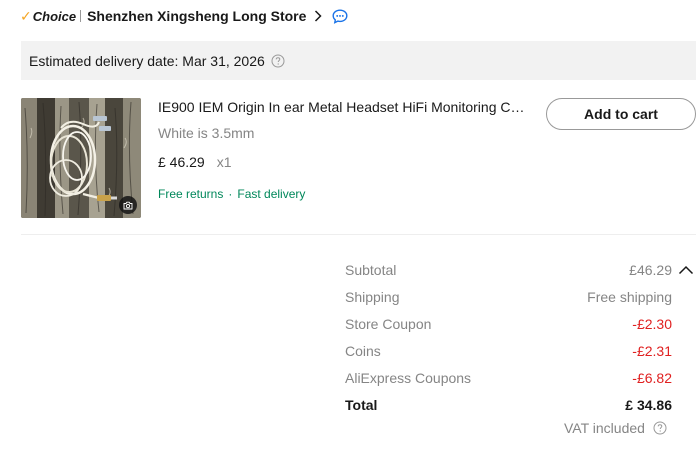 This screenshot has height=459, width=699. Describe the element at coordinates (686, 271) in the screenshot. I see `chevron-up-icon` at that location.